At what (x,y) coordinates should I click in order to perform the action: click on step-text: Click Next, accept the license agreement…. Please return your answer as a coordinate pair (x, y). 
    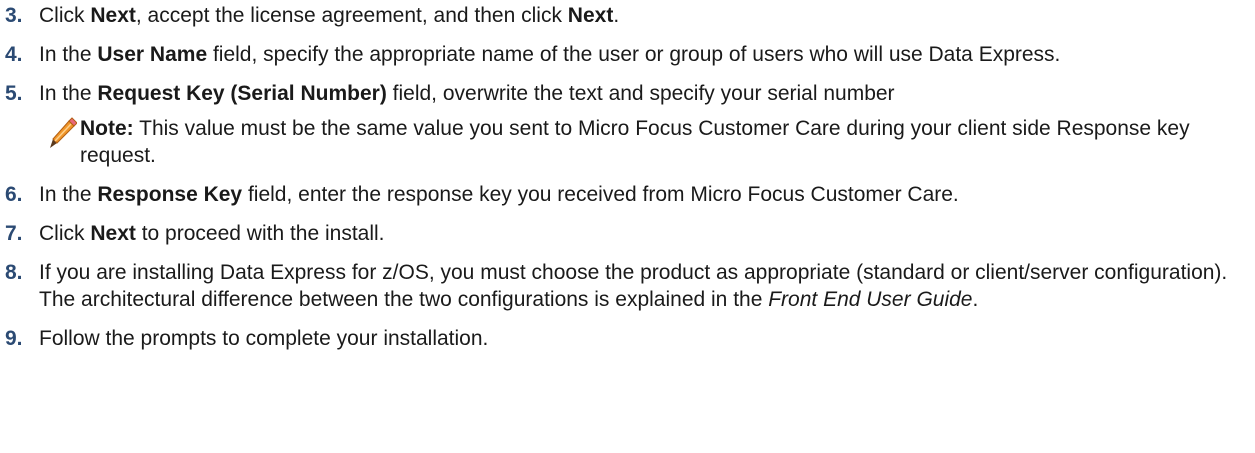
    Looking at the image, I should click on (329, 15).